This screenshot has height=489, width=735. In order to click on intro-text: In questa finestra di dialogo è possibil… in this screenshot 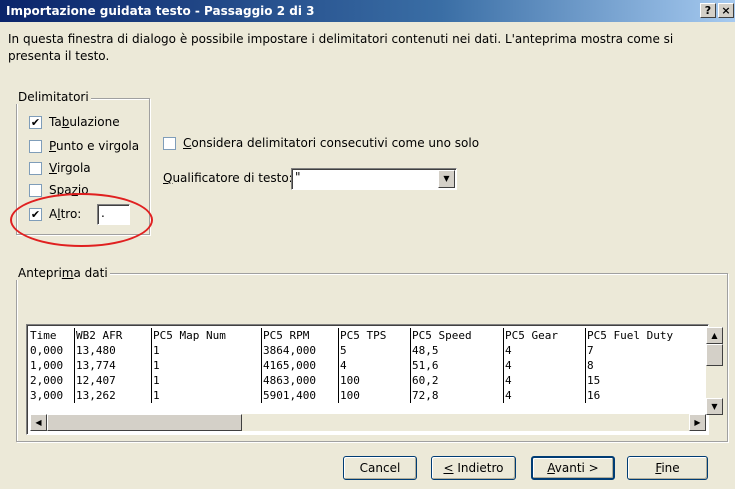, I will do `click(341, 47)`.